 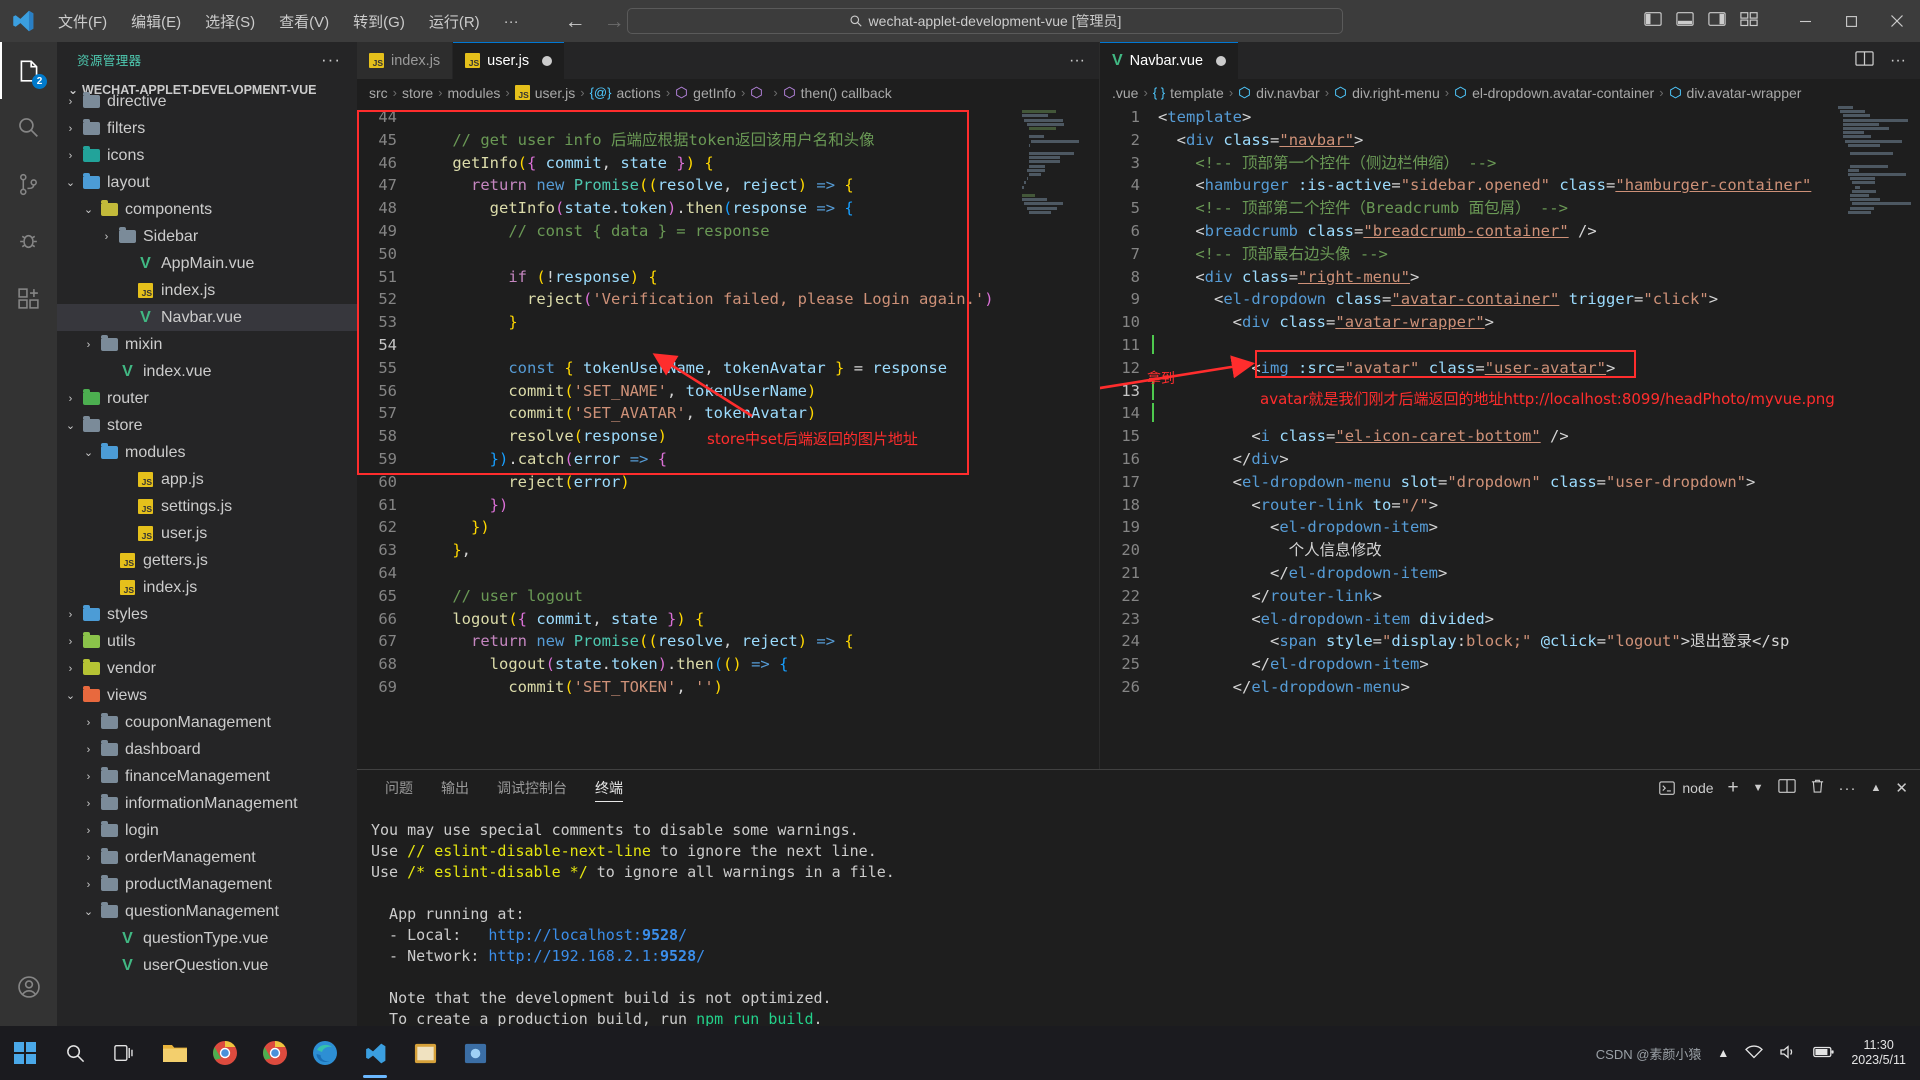 What do you see at coordinates (288, 21) in the screenshot?
I see `menu-bar: 文件(F) 编辑(E) 选择(S) 查看(V) 转到(G) 运行(R) ···` at bounding box center [288, 21].